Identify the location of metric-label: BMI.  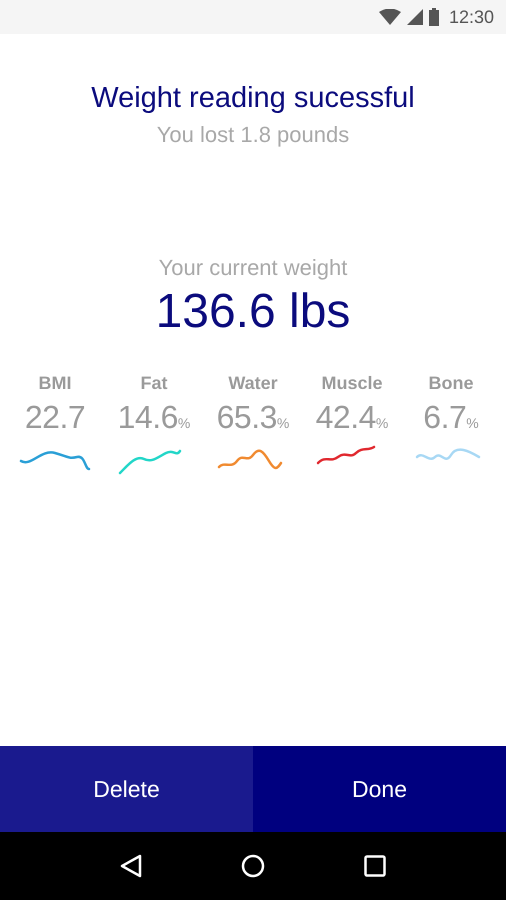
(55, 383).